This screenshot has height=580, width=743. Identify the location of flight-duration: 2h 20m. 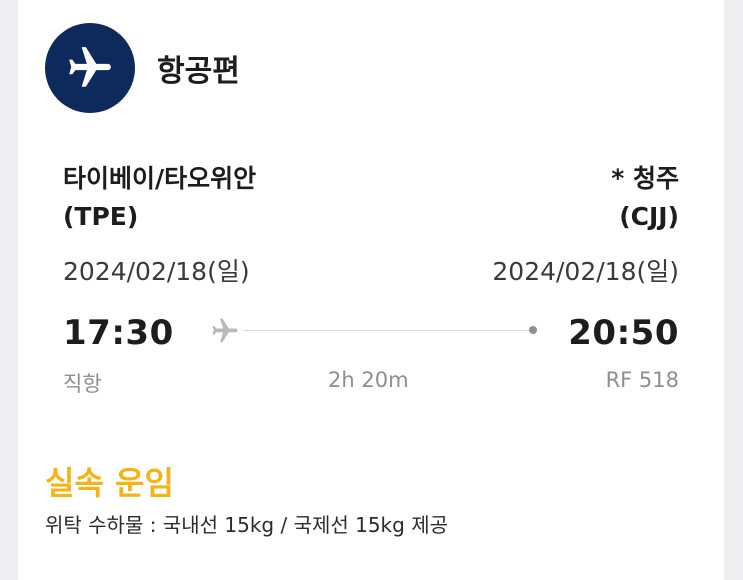
(368, 380).